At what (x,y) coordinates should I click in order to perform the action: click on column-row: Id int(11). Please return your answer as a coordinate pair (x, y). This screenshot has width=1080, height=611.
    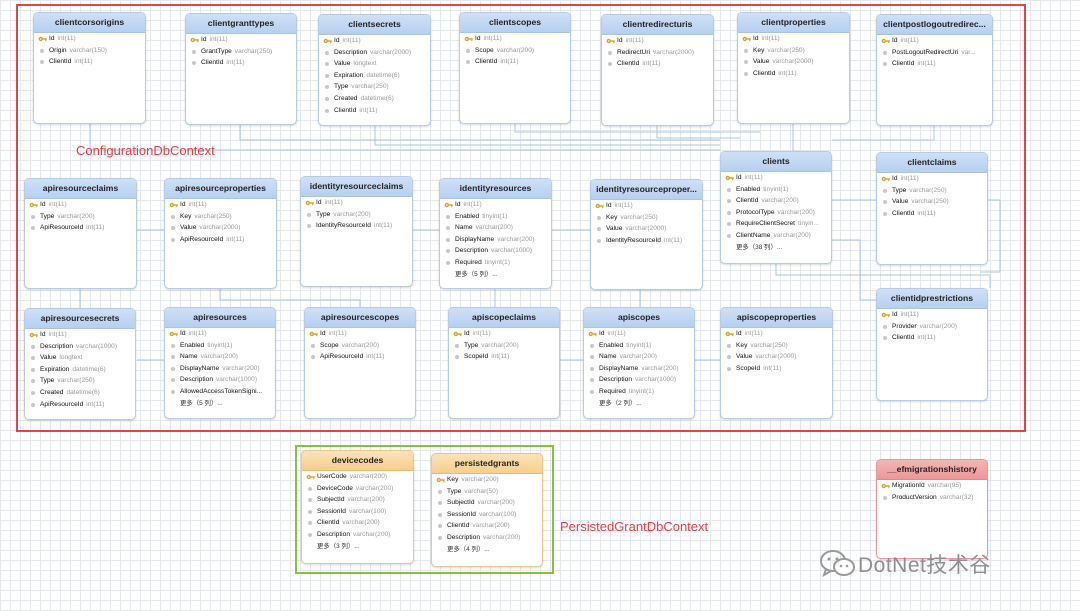
    Looking at the image, I should click on (657, 41).